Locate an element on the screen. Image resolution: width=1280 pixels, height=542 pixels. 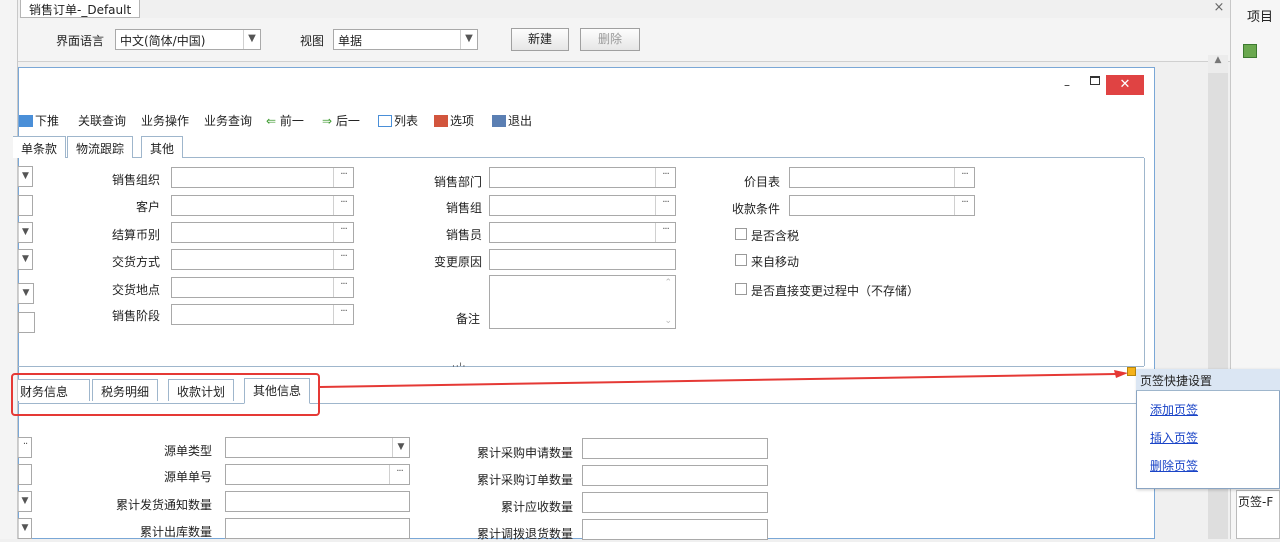
delete-tab-link: 删除页签 is located at coordinates (1174, 465).